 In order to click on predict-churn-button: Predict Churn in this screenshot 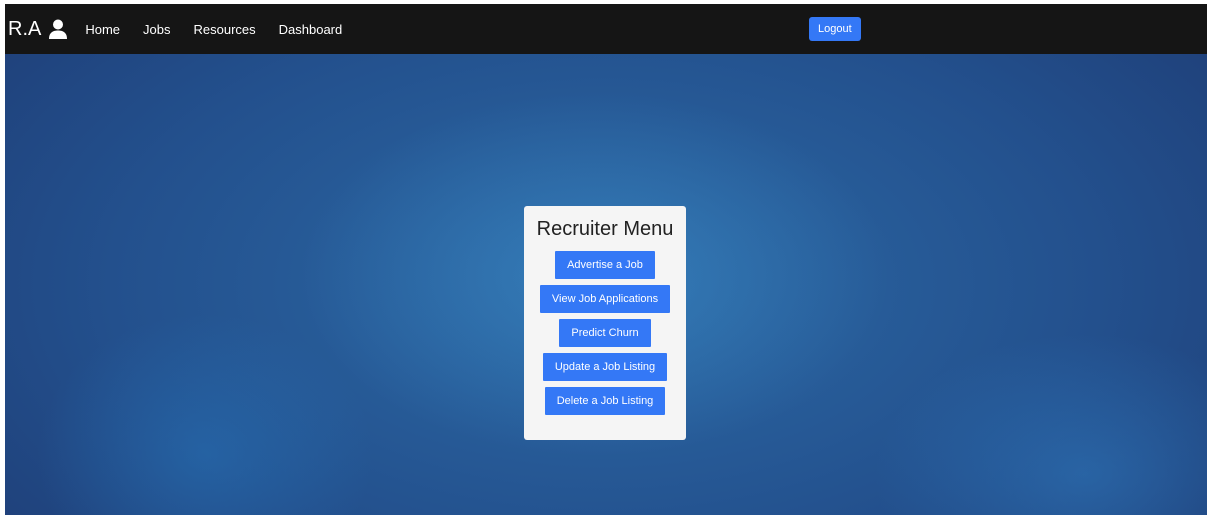, I will do `click(605, 333)`.